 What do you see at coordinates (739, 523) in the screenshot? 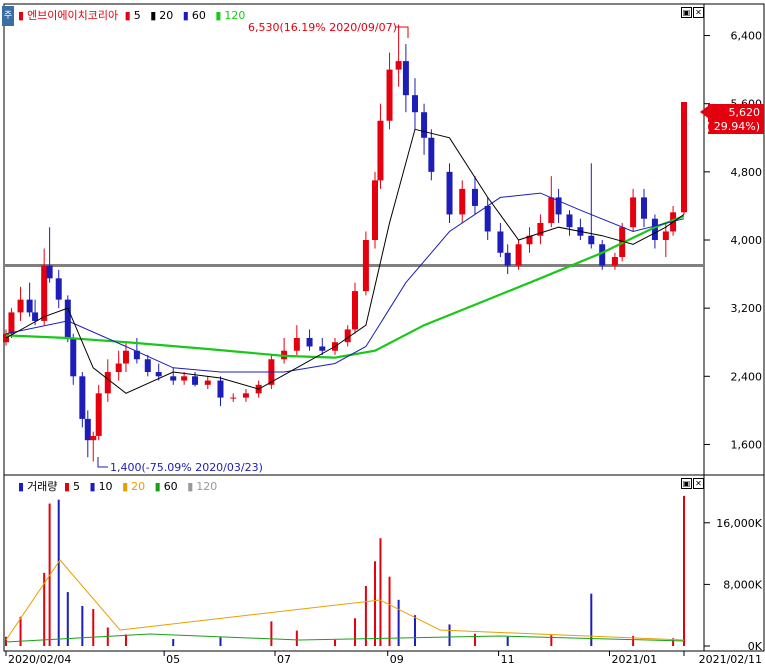
I see `volume-tick-label: 16,000K` at bounding box center [739, 523].